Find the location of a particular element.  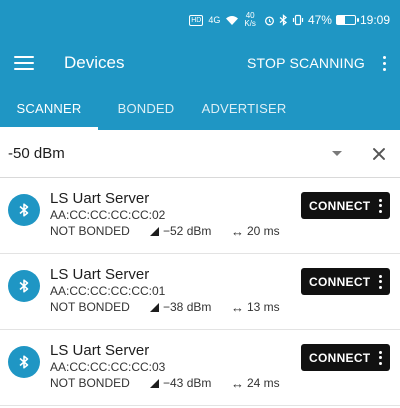

tab-bonded: BONDED is located at coordinates (146, 108).